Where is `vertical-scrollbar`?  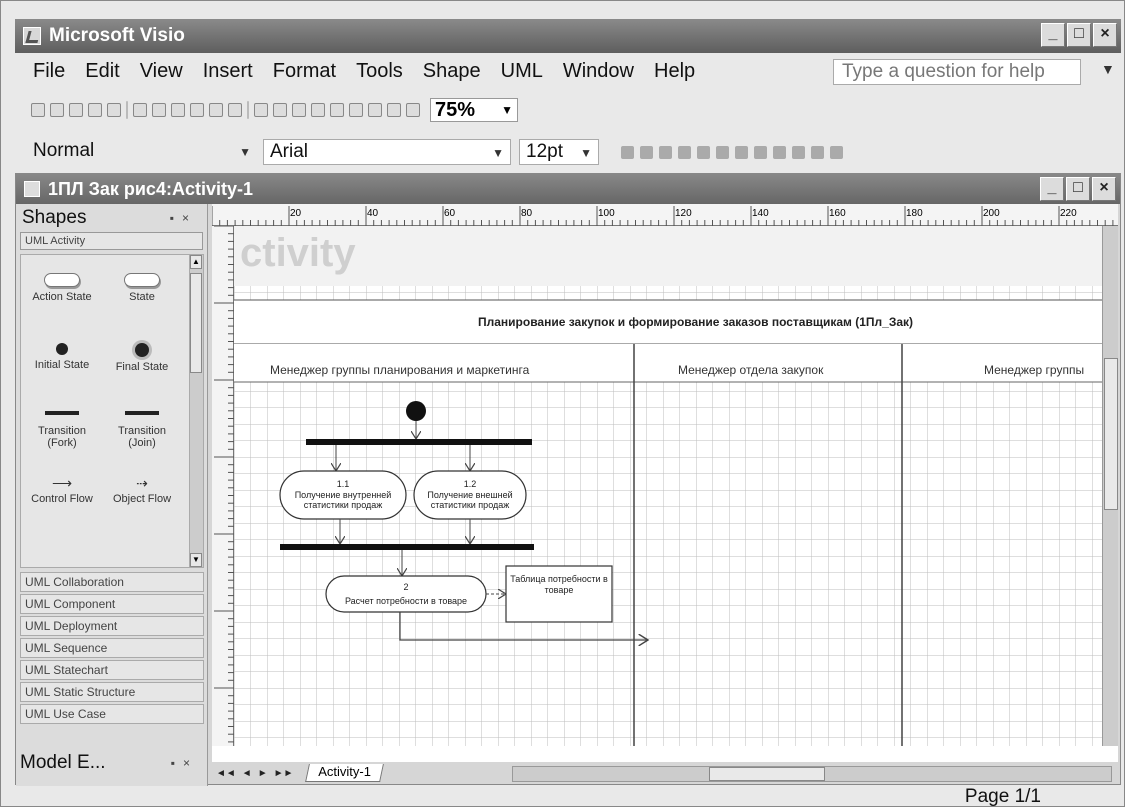
vertical-scrollbar is located at coordinates (1110, 486).